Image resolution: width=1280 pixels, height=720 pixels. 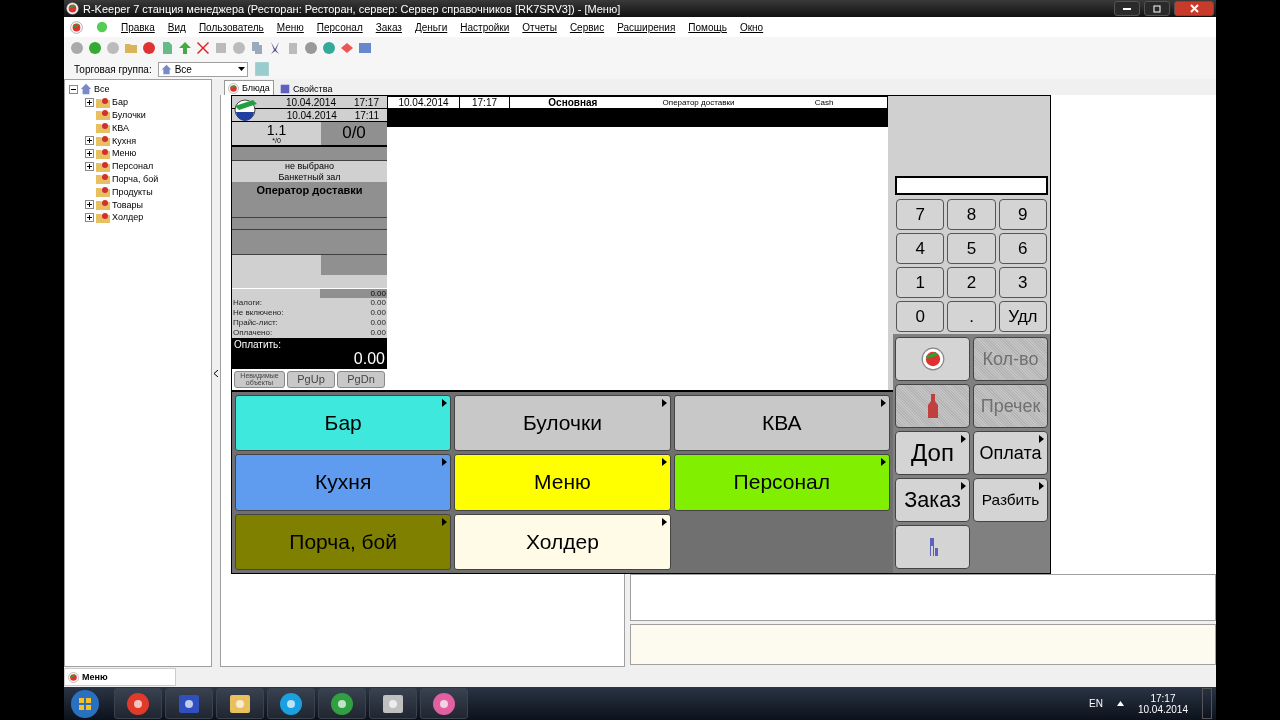 What do you see at coordinates (343, 541) in the screenshot?
I see `category-button: Порча, бой` at bounding box center [343, 541].